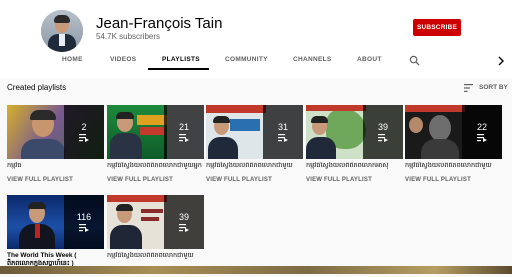  I want to click on video-count: 116, so click(84, 217).